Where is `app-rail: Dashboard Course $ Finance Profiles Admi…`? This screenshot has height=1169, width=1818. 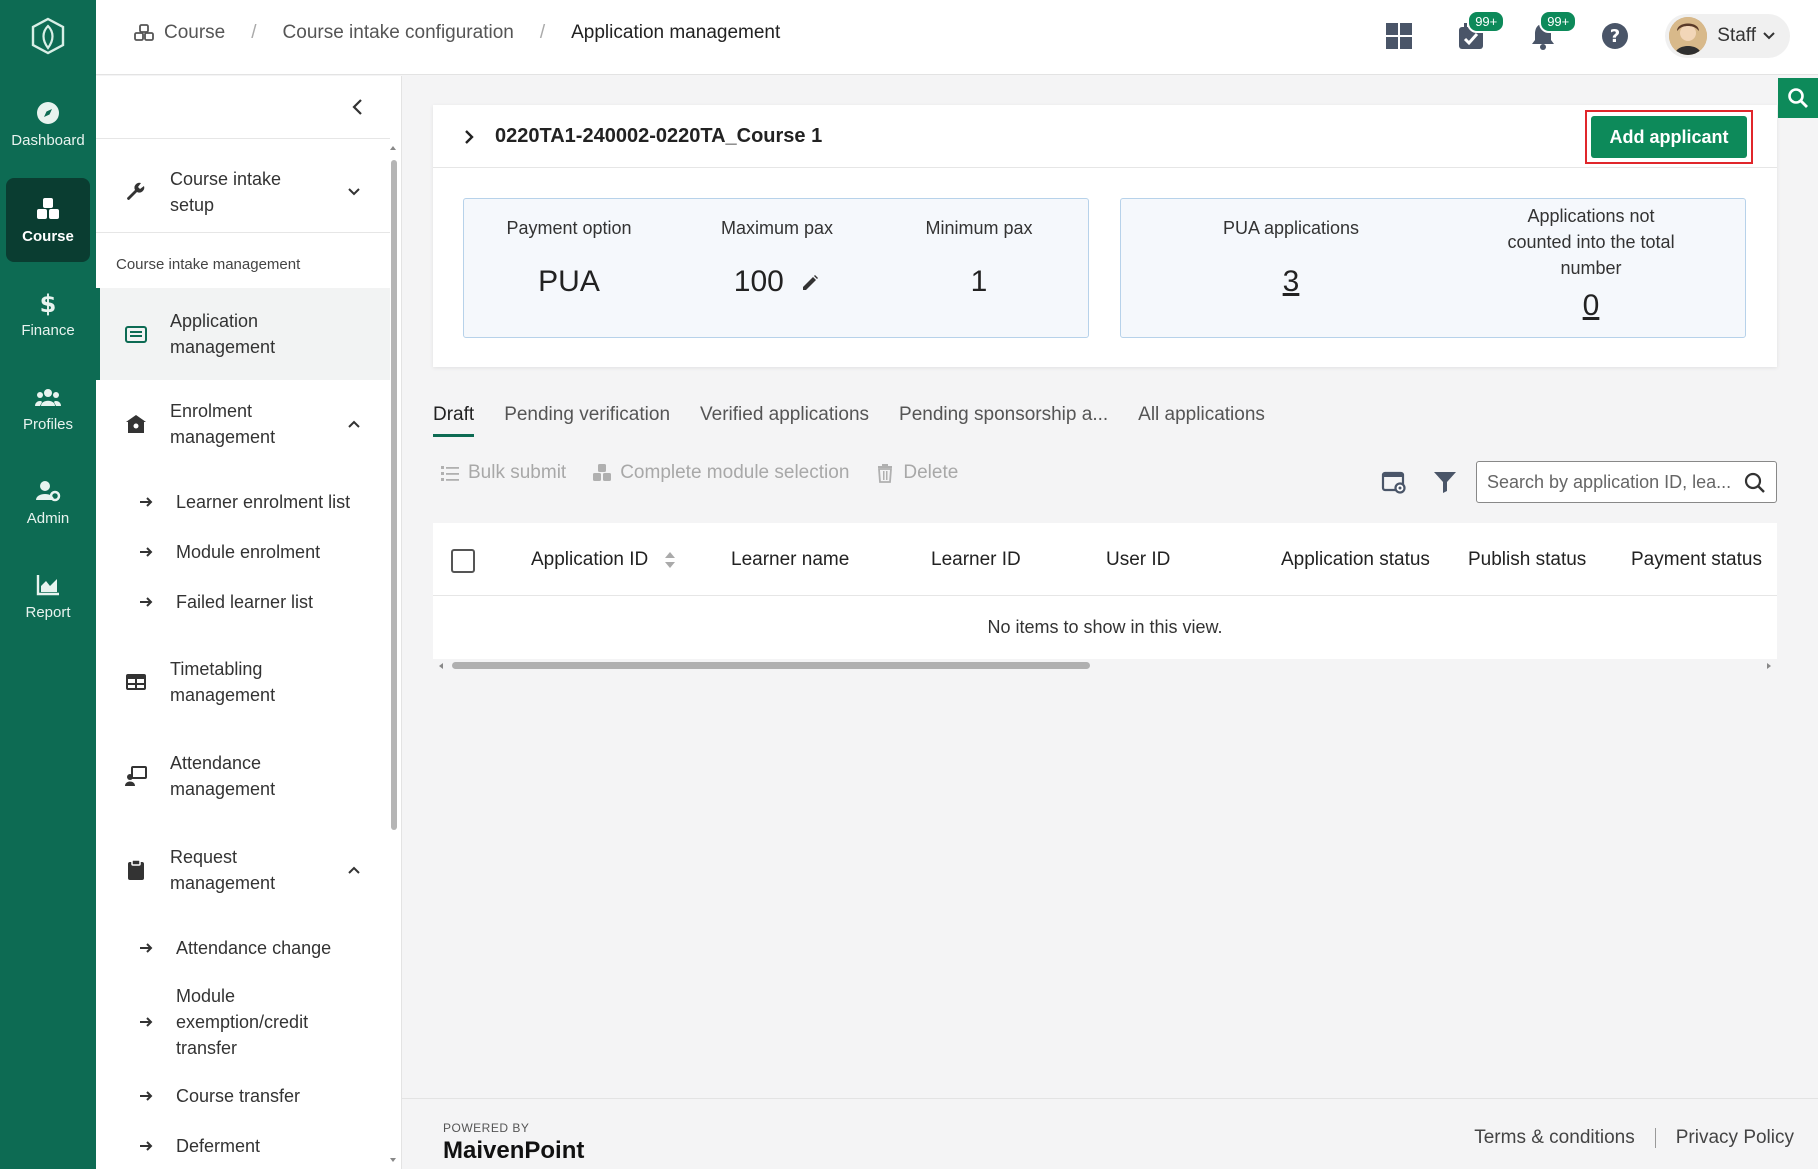 app-rail: Dashboard Course $ Finance Profiles Admi… is located at coordinates (48, 584).